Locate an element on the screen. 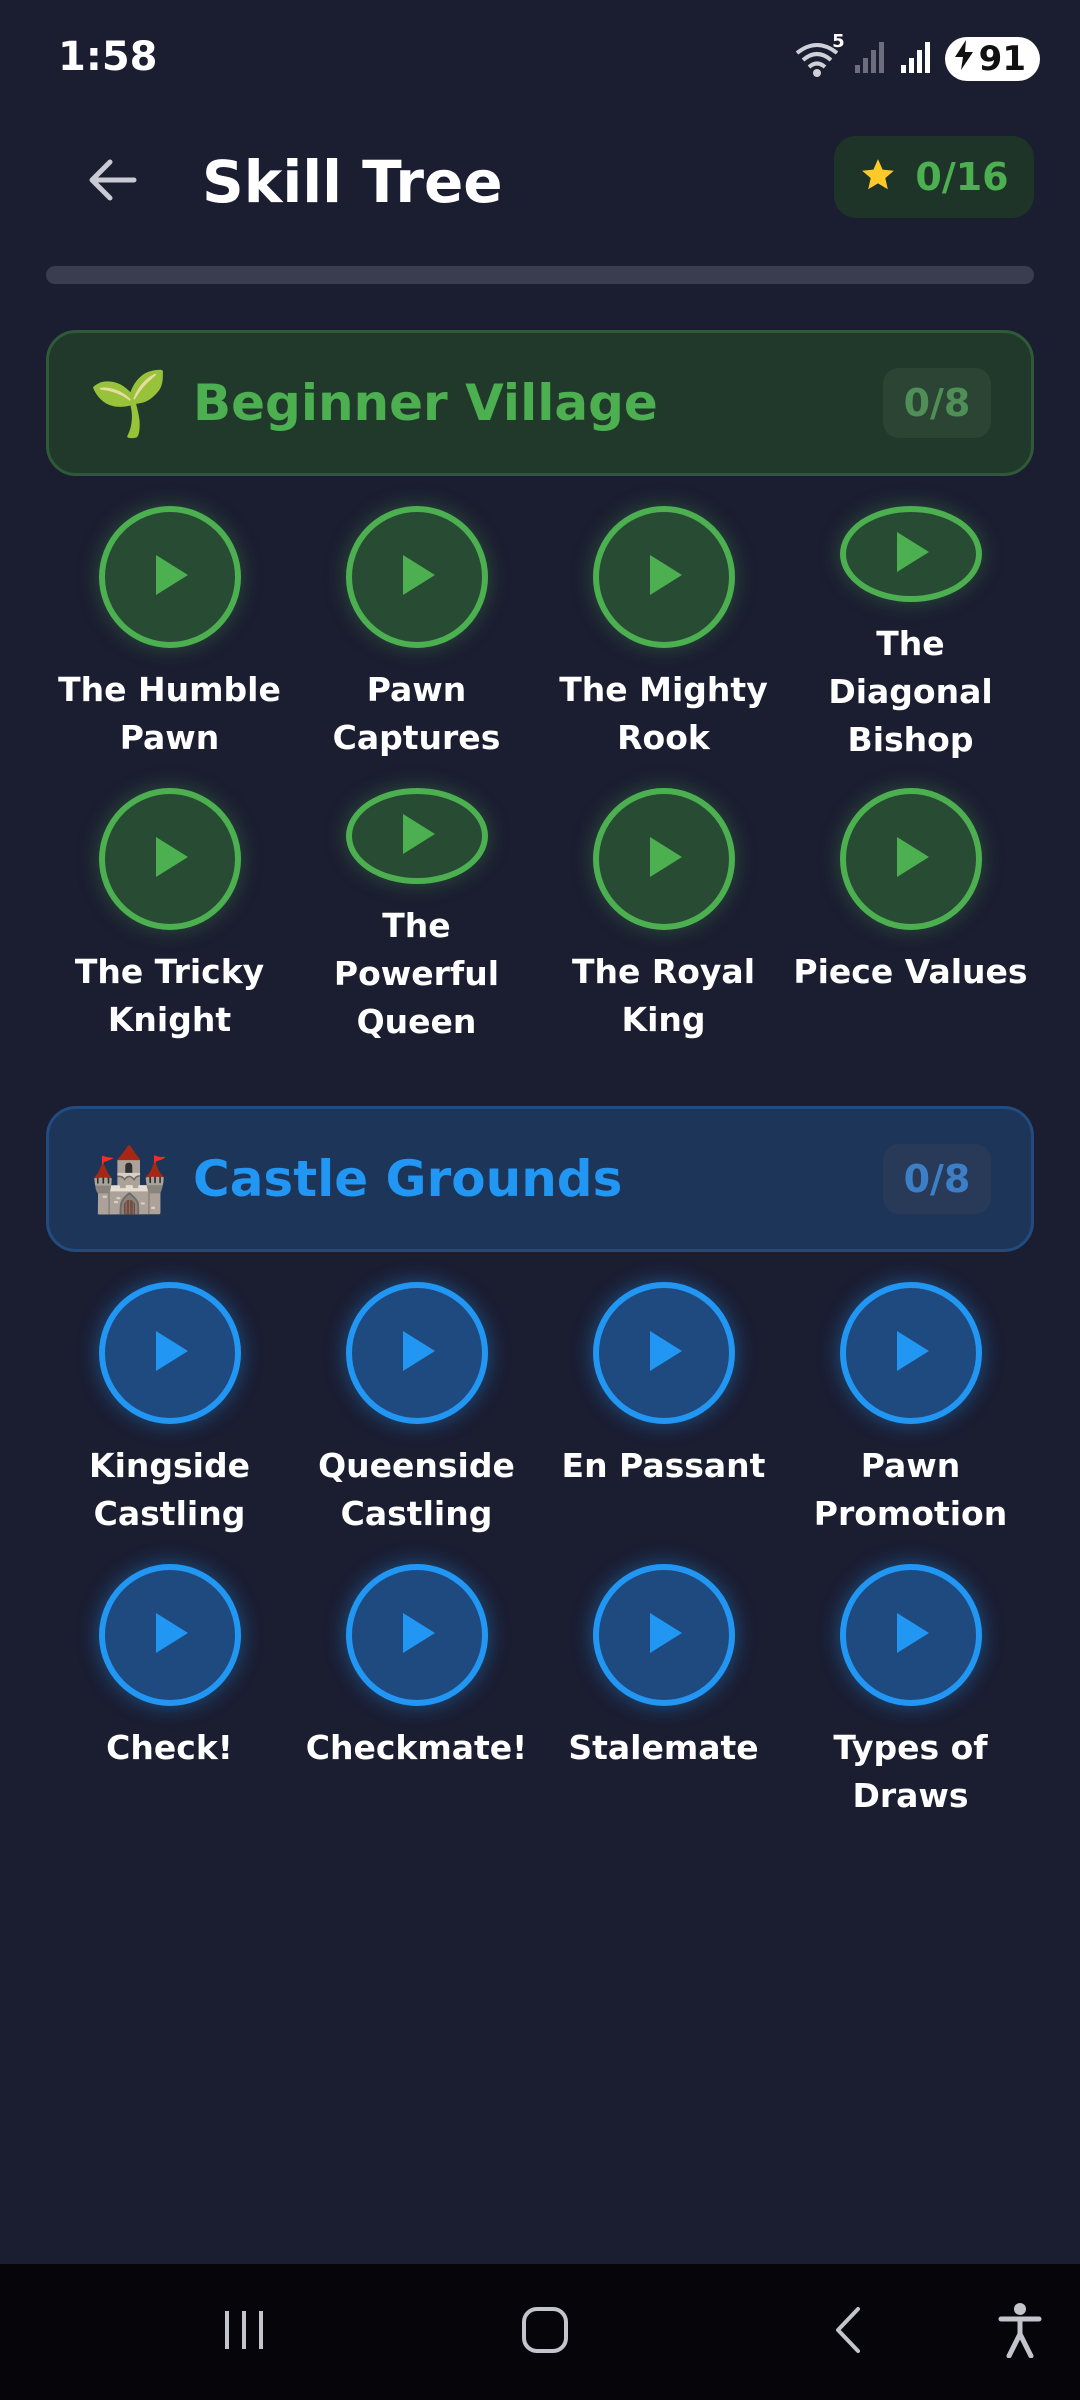 The width and height of the screenshot is (1080, 2400). lesson-the-tricky-knight: The Tricky Knight is located at coordinates (169, 917).